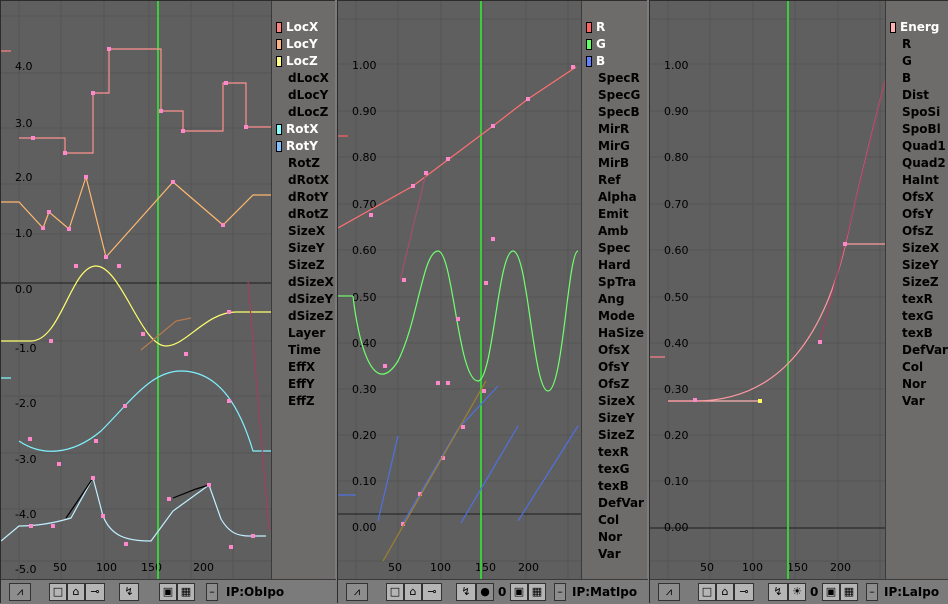 The image size is (948, 604). What do you see at coordinates (907, 44) in the screenshot?
I see `channel-label: R` at bounding box center [907, 44].